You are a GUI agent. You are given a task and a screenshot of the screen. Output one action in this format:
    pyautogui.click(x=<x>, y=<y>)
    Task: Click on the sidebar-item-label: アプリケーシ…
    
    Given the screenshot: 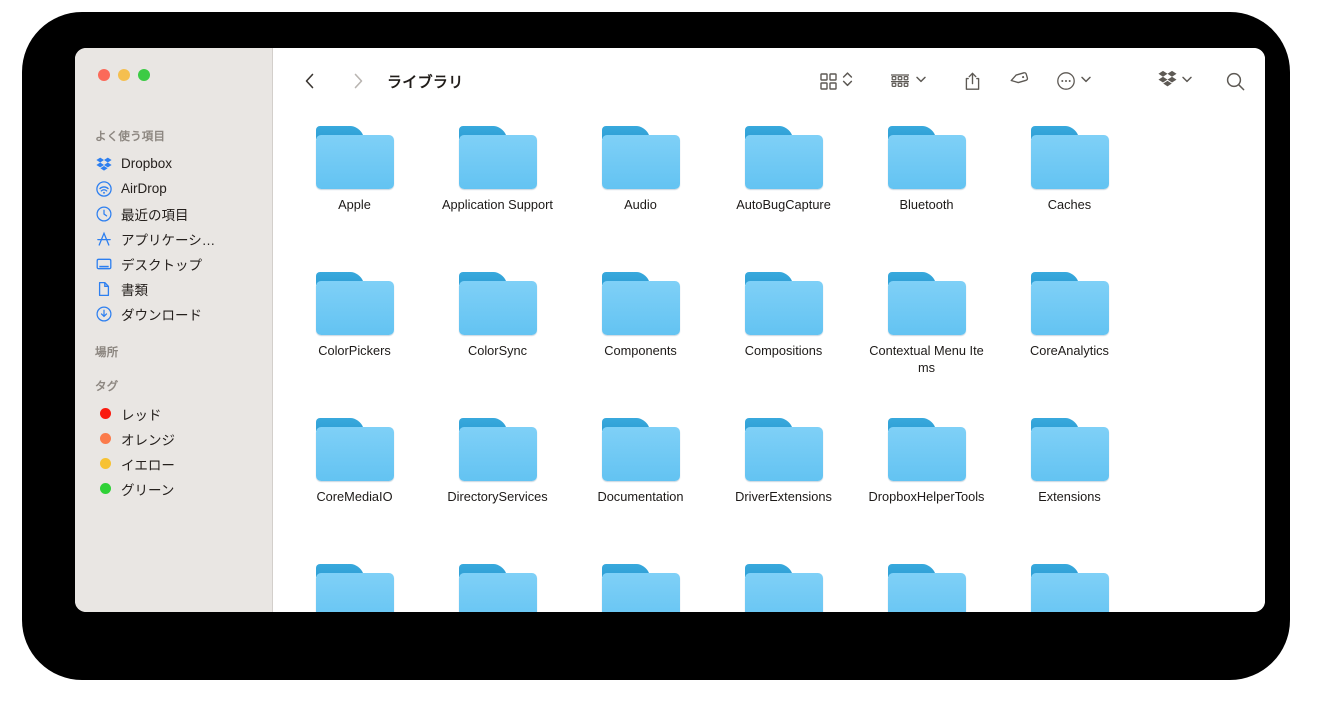 What is the action you would take?
    pyautogui.click(x=168, y=240)
    